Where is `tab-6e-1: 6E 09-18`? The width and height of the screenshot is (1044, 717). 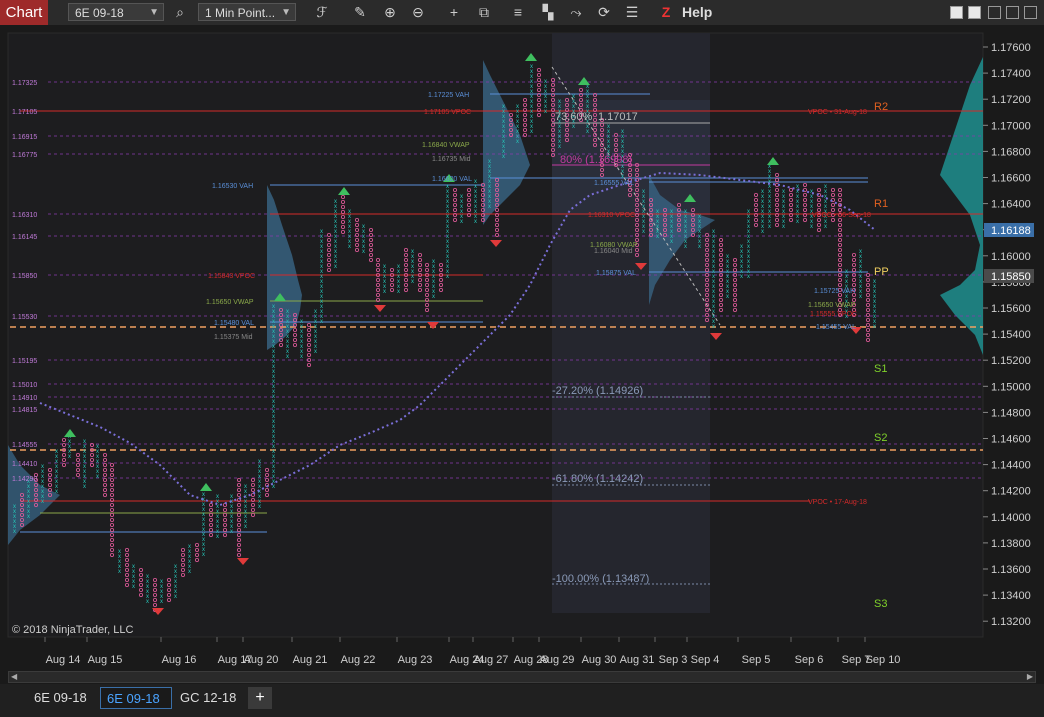
tab-6e-1: 6E 09-18 is located at coordinates (62, 698).